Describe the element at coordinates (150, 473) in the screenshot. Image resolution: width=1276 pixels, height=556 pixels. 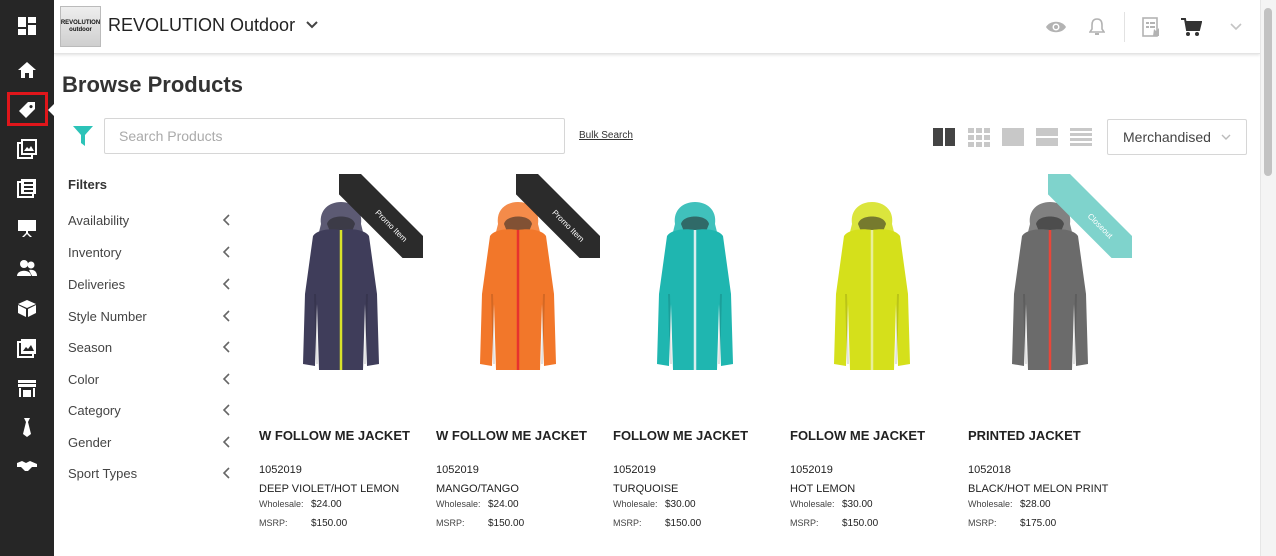
I see `filter-sport-types: Sport Types` at that location.